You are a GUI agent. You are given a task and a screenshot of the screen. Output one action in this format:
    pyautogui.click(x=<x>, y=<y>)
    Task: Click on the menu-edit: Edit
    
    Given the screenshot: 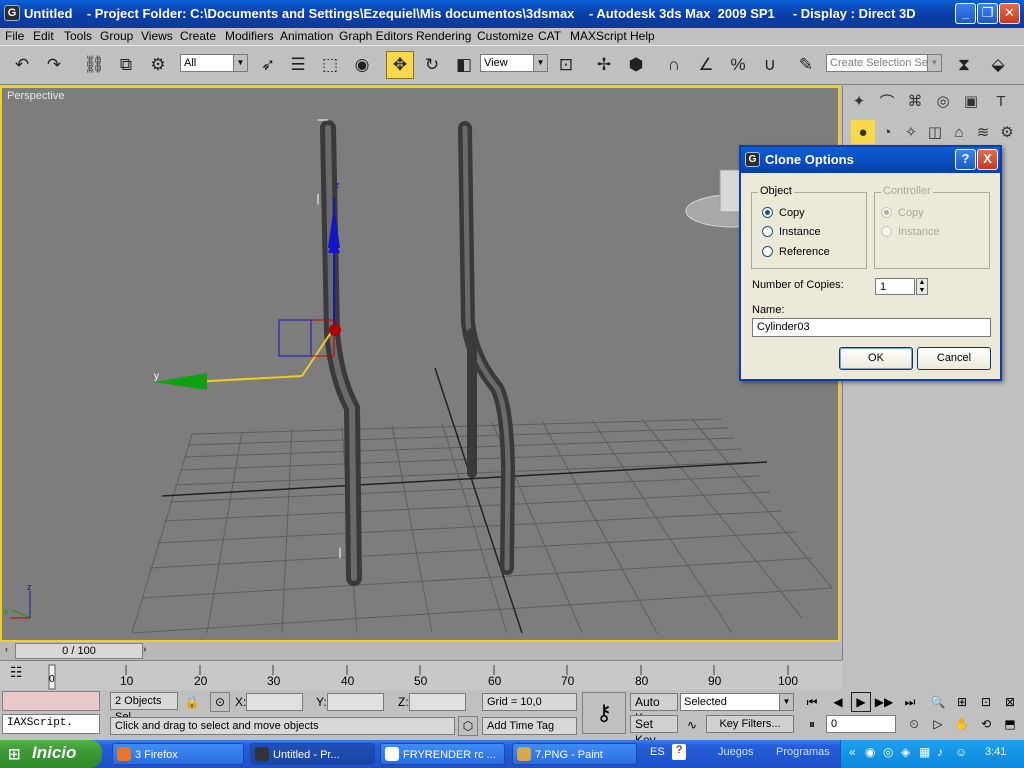 What is the action you would take?
    pyautogui.click(x=43, y=36)
    